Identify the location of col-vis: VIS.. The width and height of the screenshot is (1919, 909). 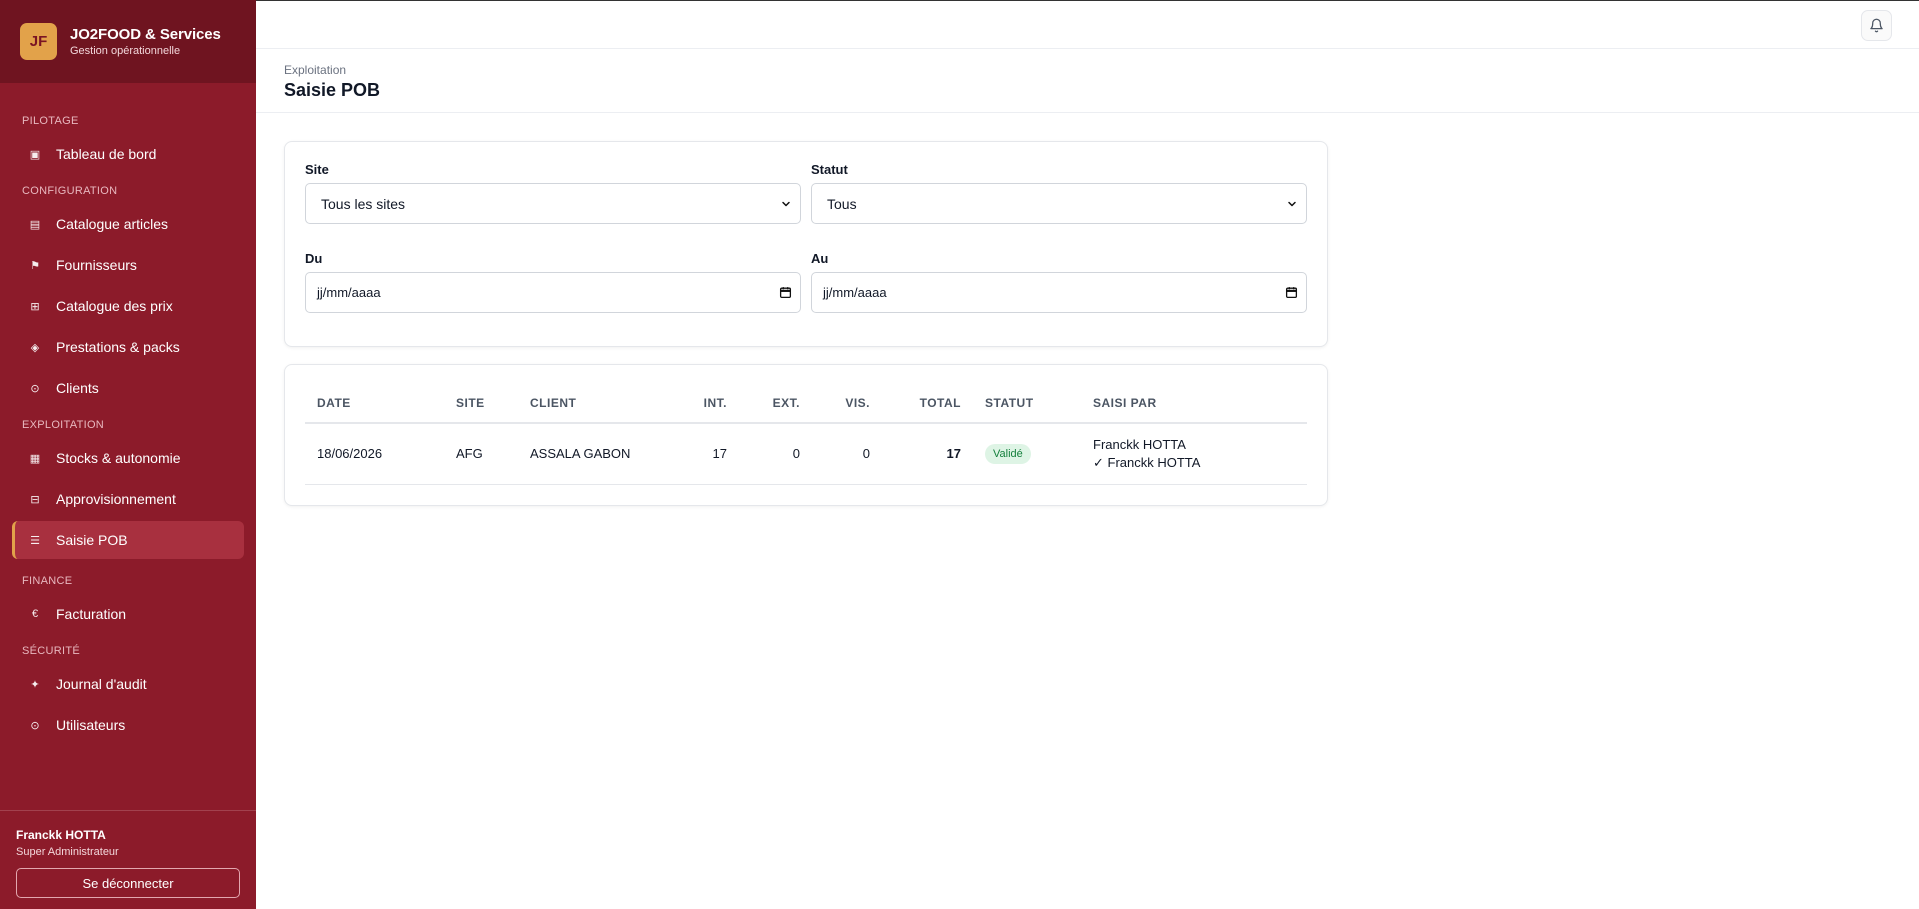
(847, 404).